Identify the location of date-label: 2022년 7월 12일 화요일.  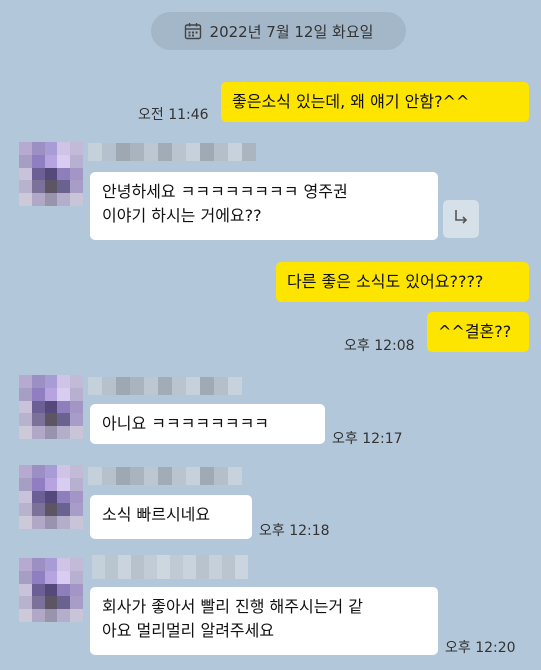
(291, 31).